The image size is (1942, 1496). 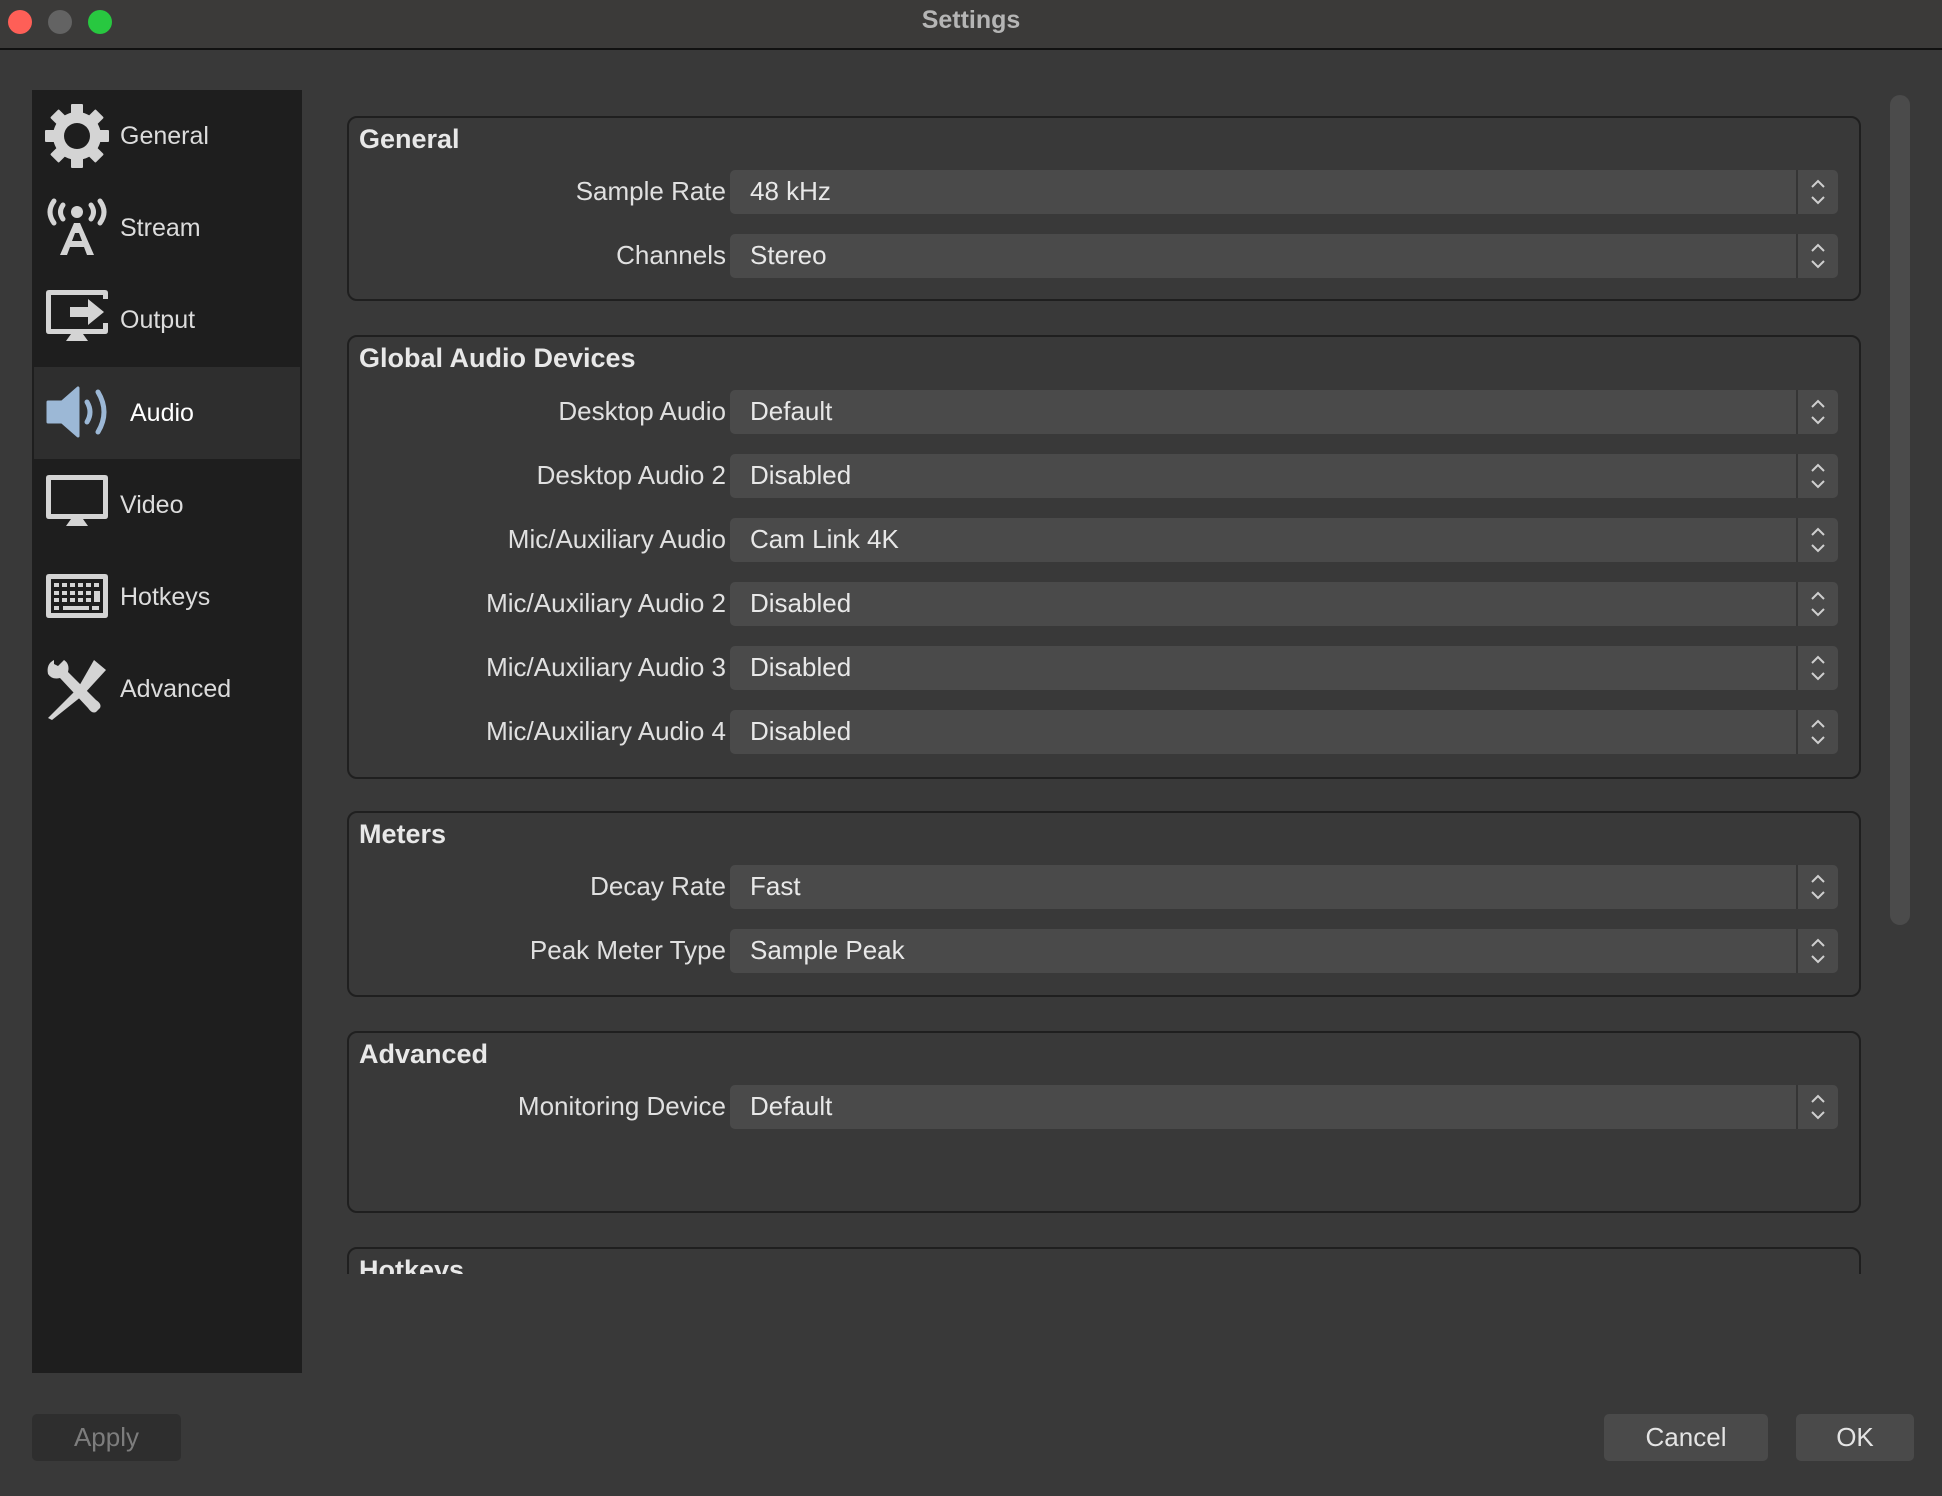 I want to click on advanced-group: Advanced Monitoring Device Default, so click(x=1104, y=1122).